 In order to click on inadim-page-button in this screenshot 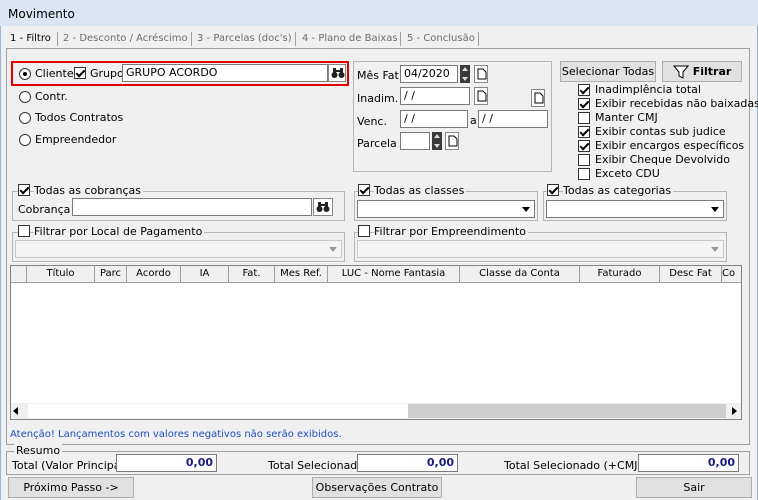, I will do `click(481, 96)`.